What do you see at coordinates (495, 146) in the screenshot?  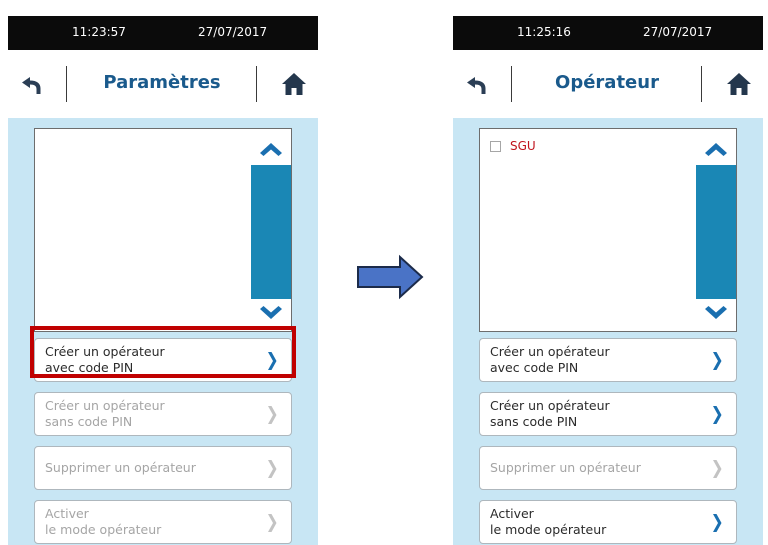 I see `checkbox` at bounding box center [495, 146].